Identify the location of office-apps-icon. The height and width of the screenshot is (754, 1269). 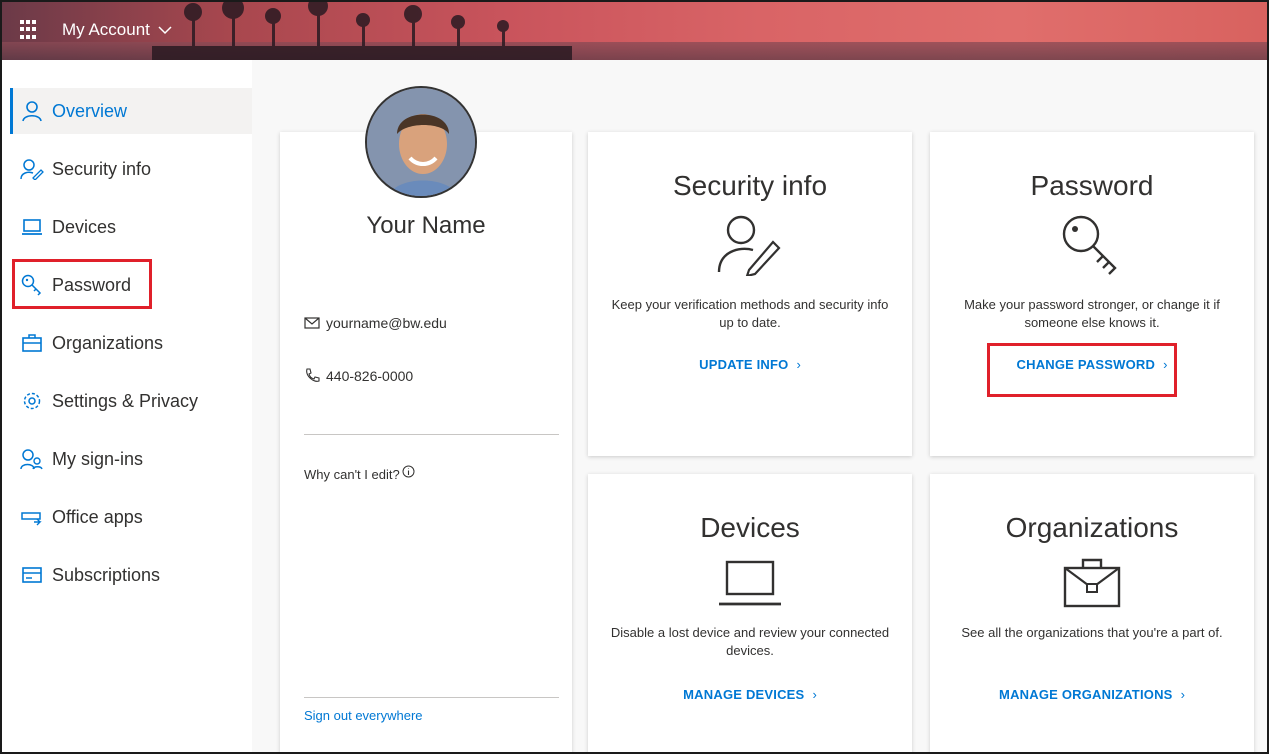
(32, 517).